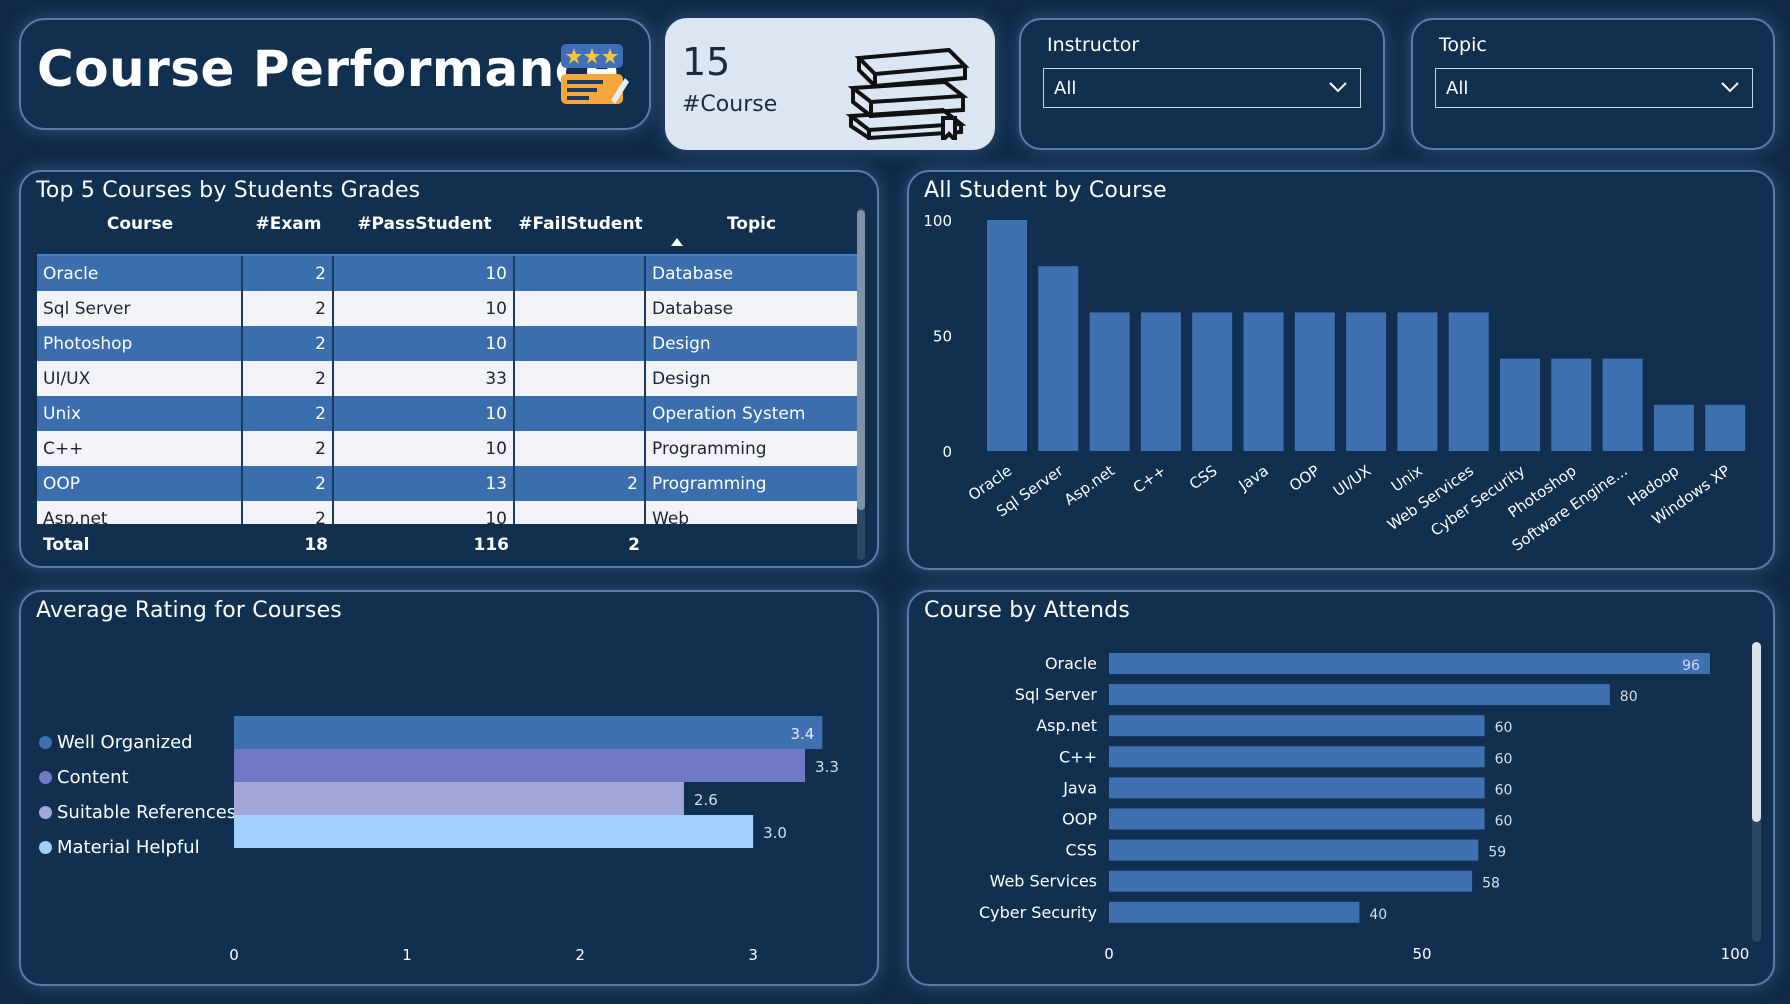 The width and height of the screenshot is (1790, 1004). Describe the element at coordinates (1491, 884) in the screenshot. I see `data-label: 58` at that location.